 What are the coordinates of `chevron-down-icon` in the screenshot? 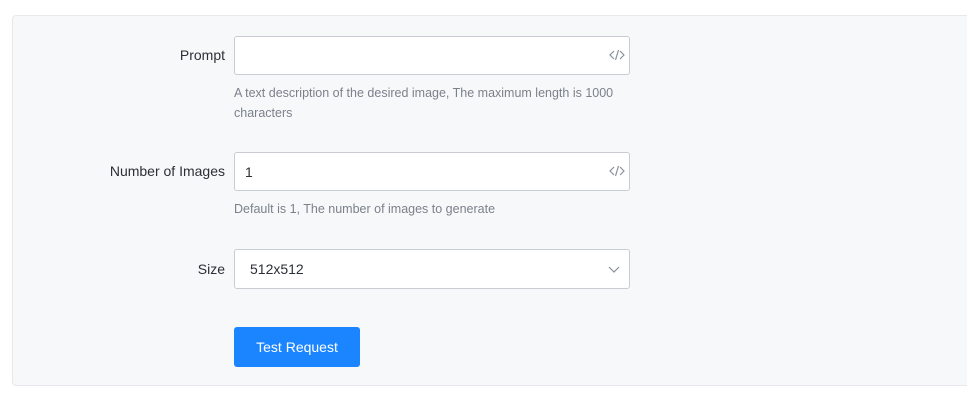 It's located at (614, 269).